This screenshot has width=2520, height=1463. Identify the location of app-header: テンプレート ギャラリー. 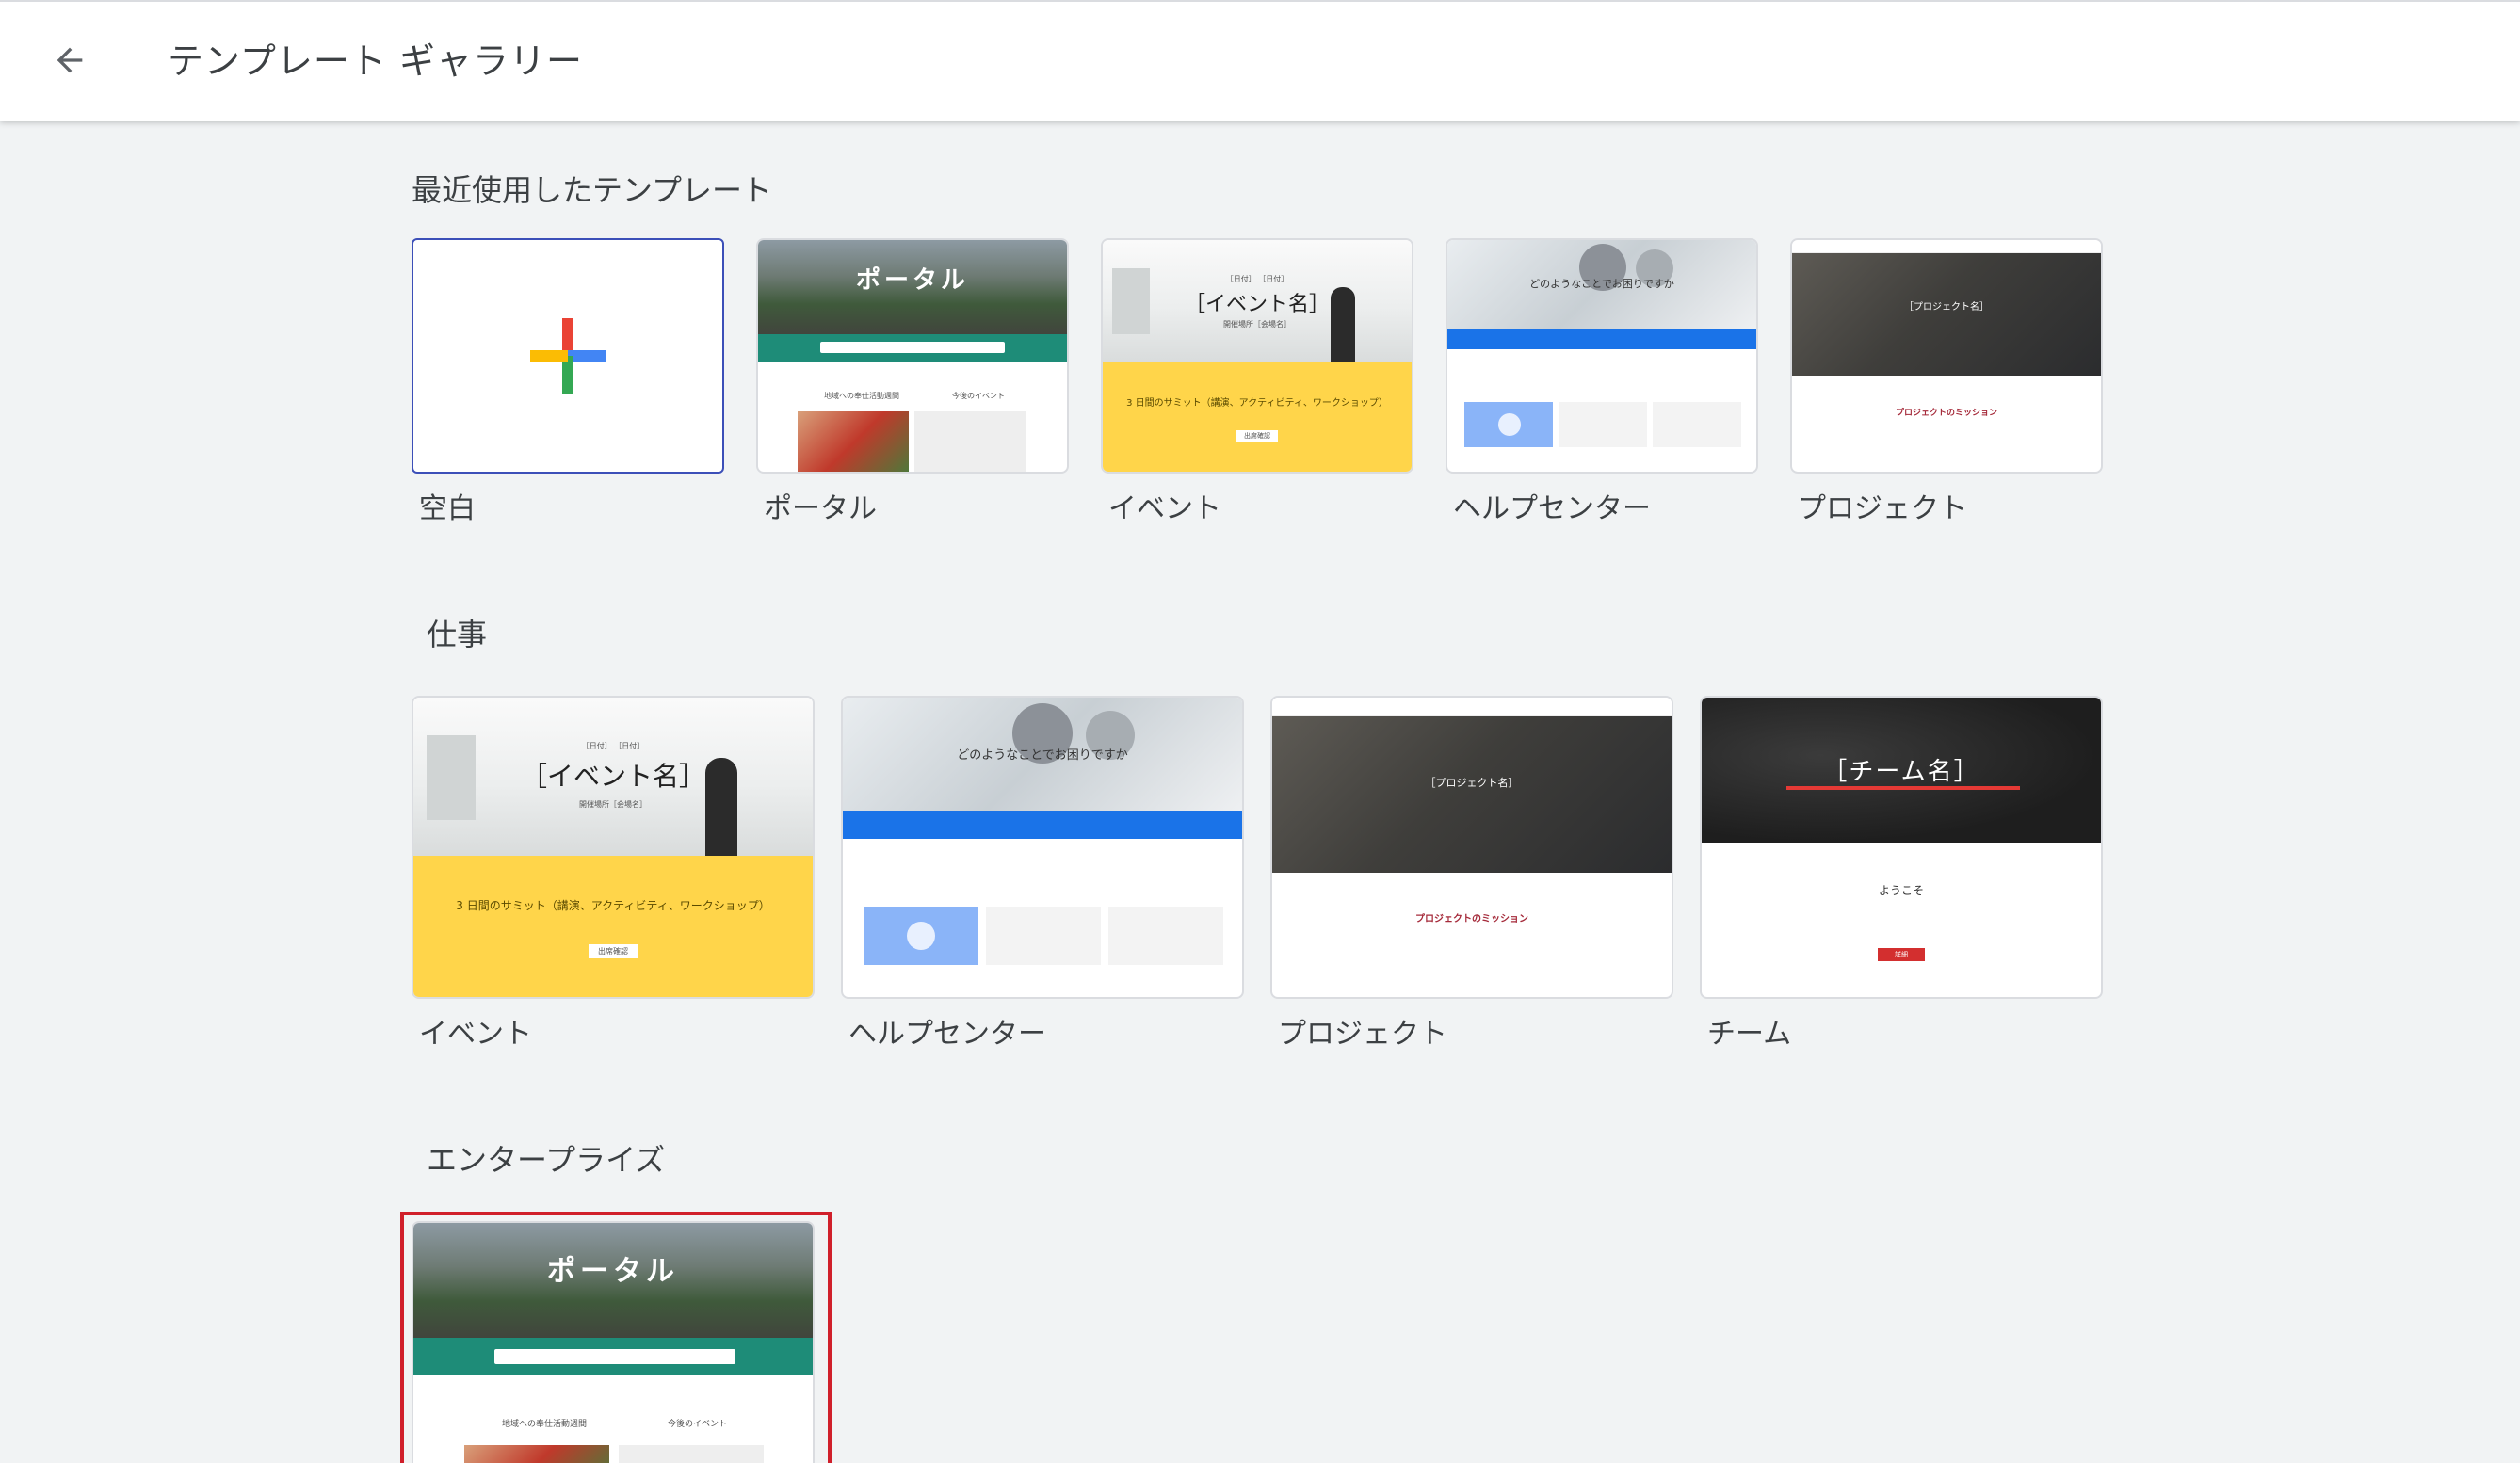
(1260, 60).